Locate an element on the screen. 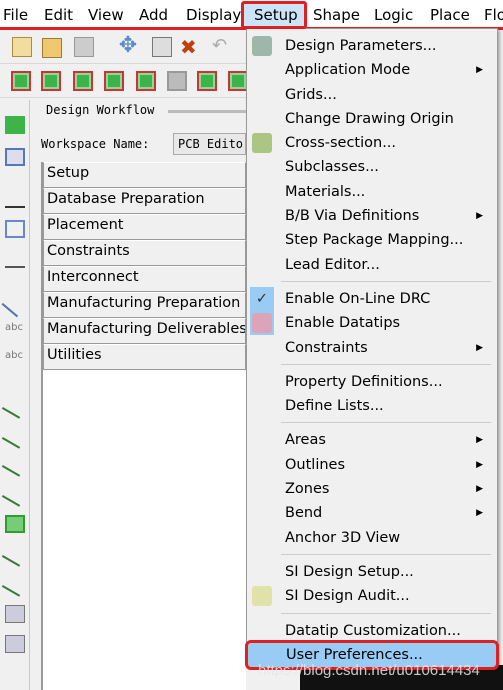 This screenshot has height=690, width=503. menu-item-application-mode: Application Mode ▶ is located at coordinates (372, 70).